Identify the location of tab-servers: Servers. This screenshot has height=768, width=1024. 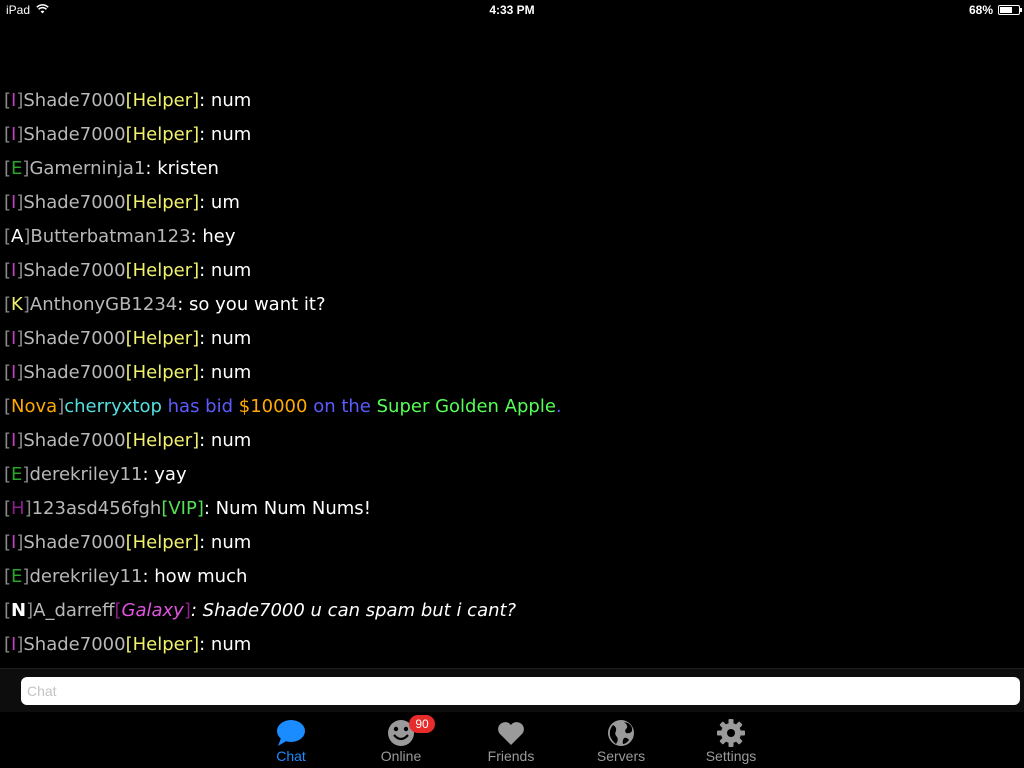
(621, 740).